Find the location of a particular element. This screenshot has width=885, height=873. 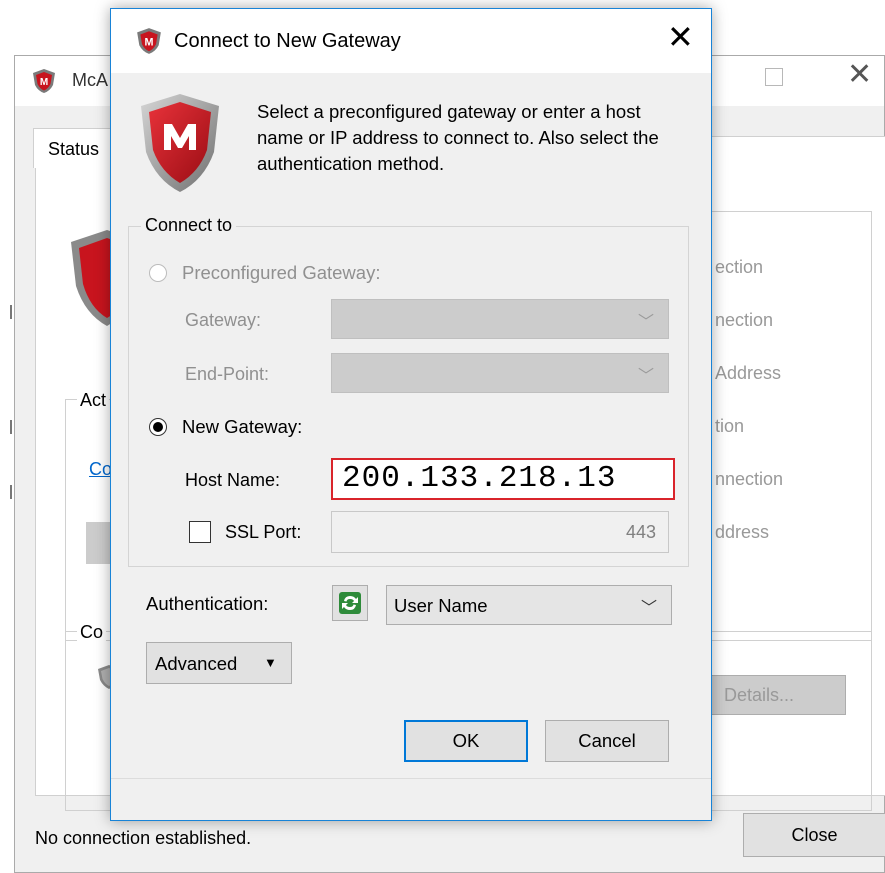

new-gateway-radio is located at coordinates (158, 427).